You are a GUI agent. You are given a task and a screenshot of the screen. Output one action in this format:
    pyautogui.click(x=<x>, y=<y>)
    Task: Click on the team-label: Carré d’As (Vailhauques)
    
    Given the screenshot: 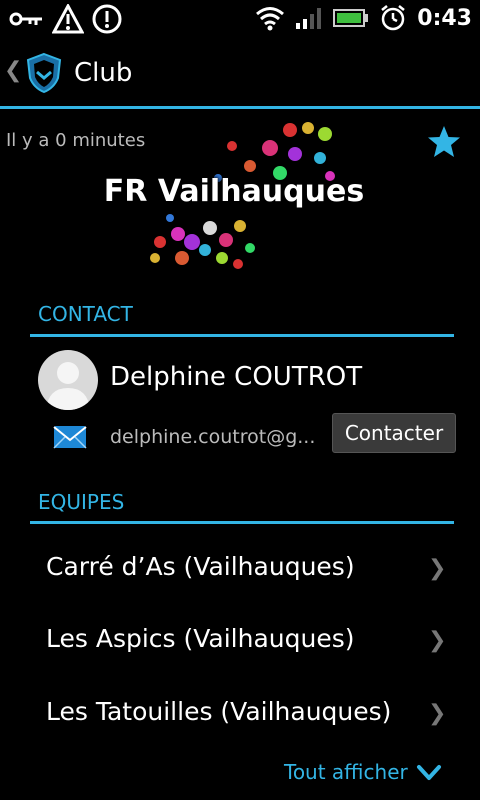 What is the action you would take?
    pyautogui.click(x=200, y=566)
    